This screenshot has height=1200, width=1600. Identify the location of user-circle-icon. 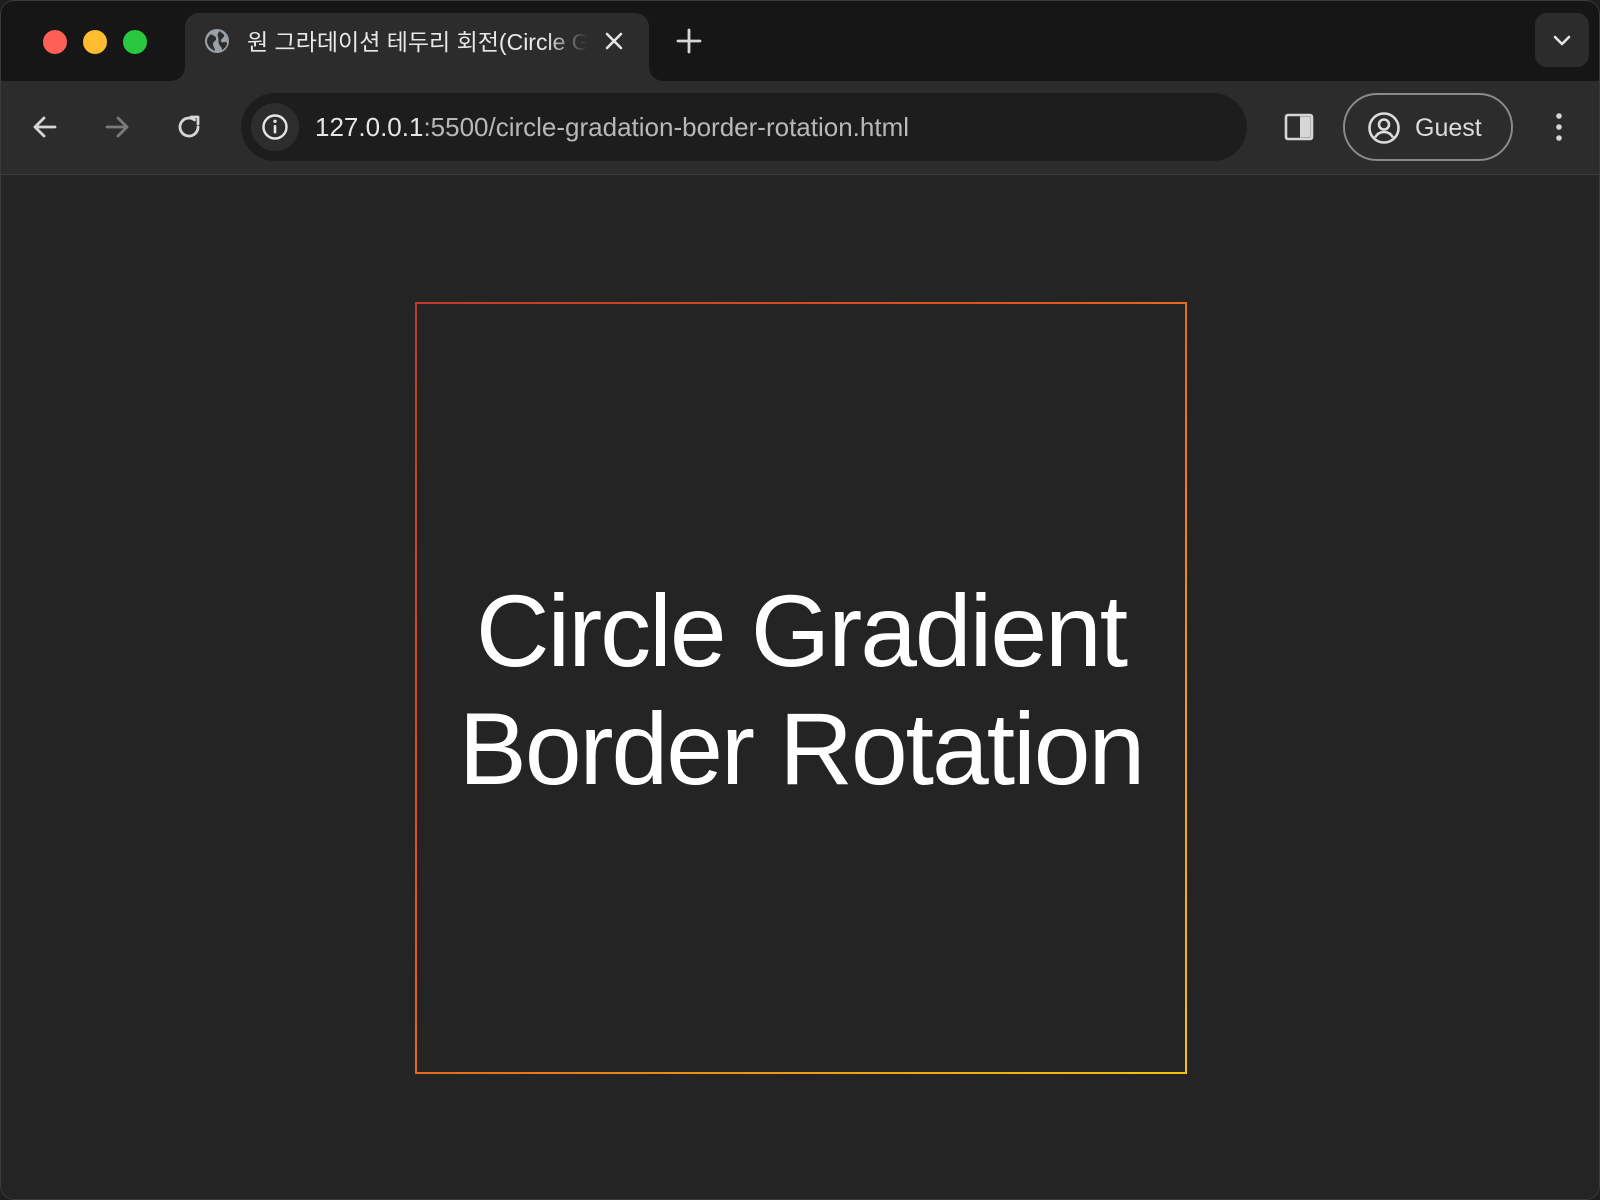
(1384, 128).